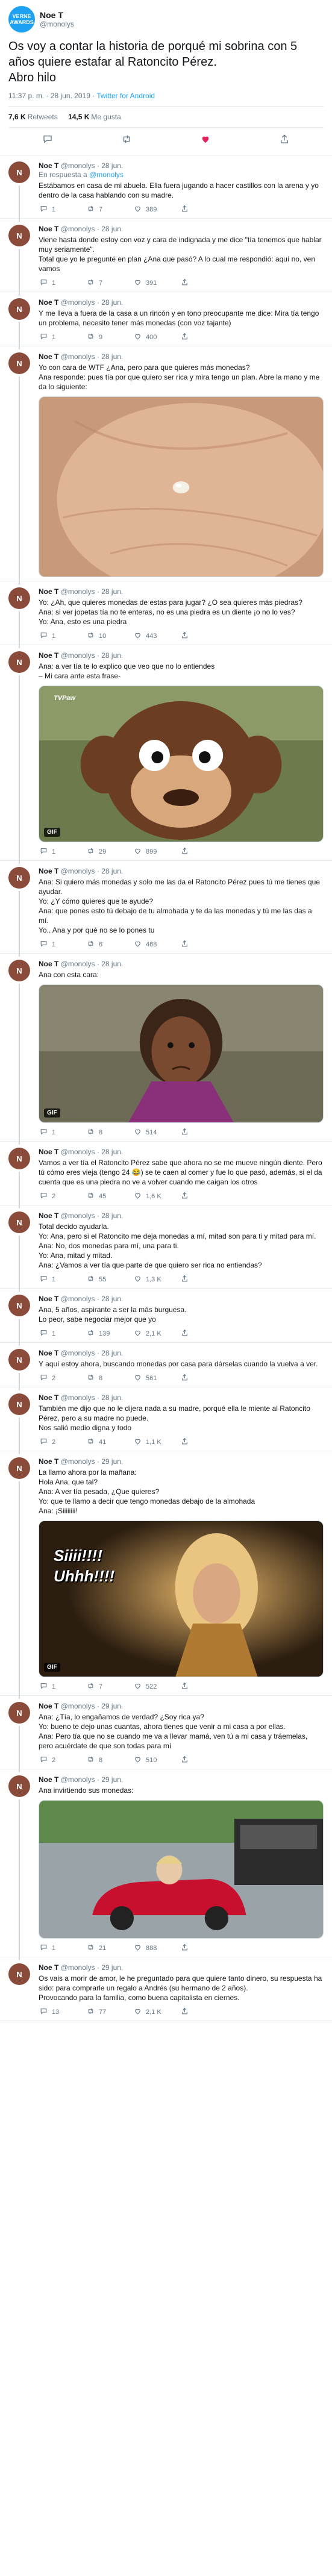  I want to click on retweet-button: 9, so click(109, 338).